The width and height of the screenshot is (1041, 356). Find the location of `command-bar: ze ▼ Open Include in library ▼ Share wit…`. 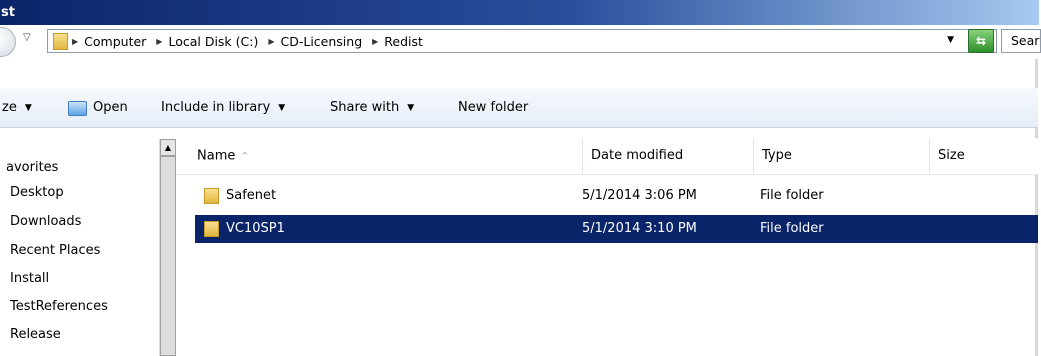

command-bar: ze ▼ Open Include in library ▼ Share wit… is located at coordinates (519, 108).